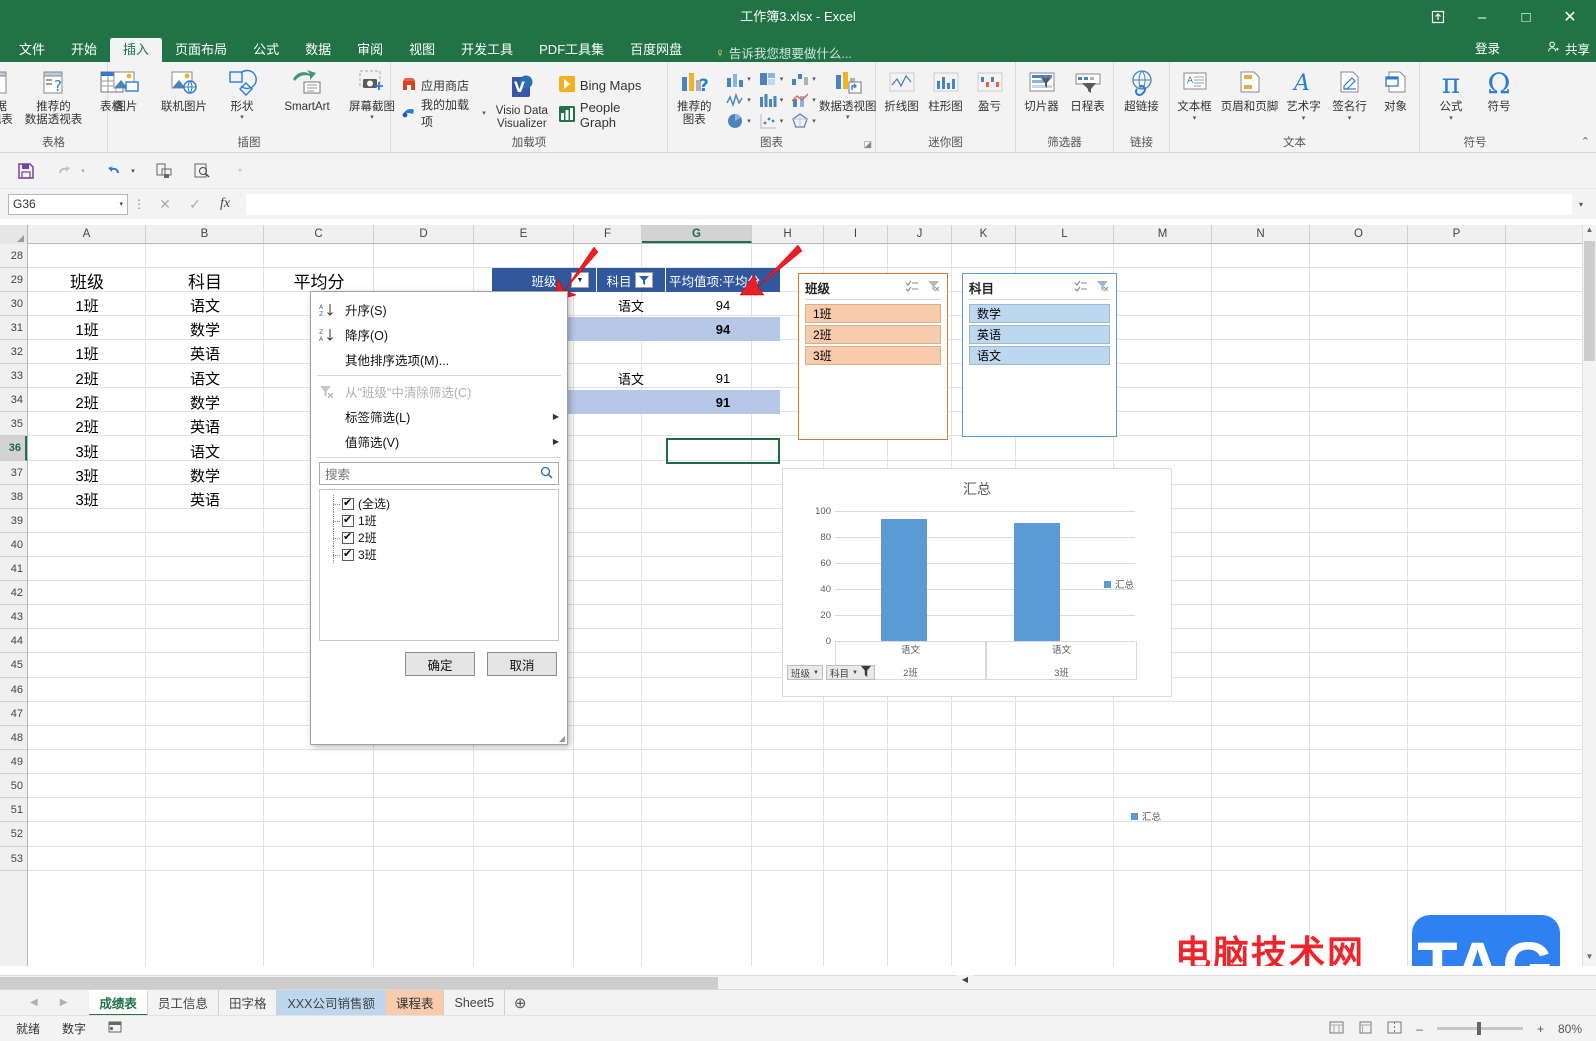  What do you see at coordinates (856, 234) in the screenshot?
I see `column-header-I: I` at bounding box center [856, 234].